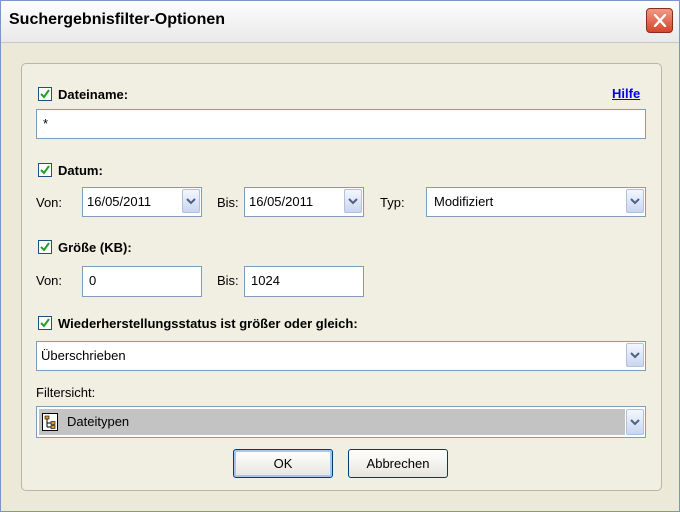  Describe the element at coordinates (536, 202) in the screenshot. I see `date-type-select: Modifiziert` at that location.